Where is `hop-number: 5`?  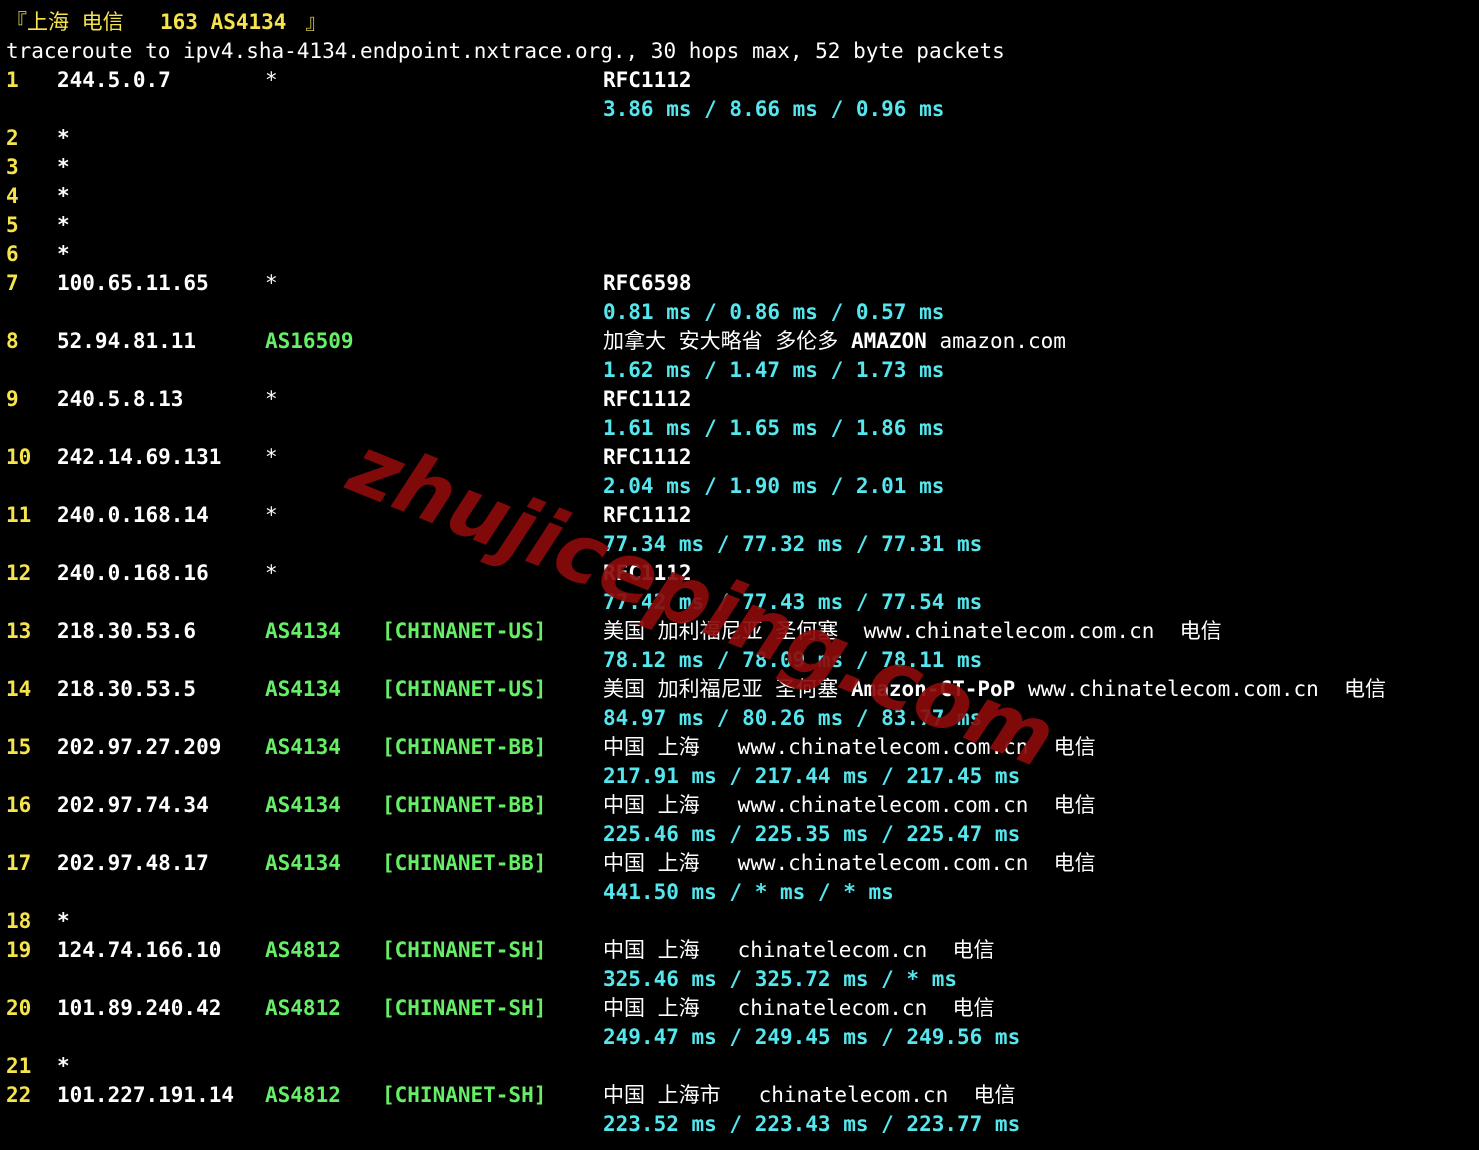 hop-number: 5 is located at coordinates (12, 225).